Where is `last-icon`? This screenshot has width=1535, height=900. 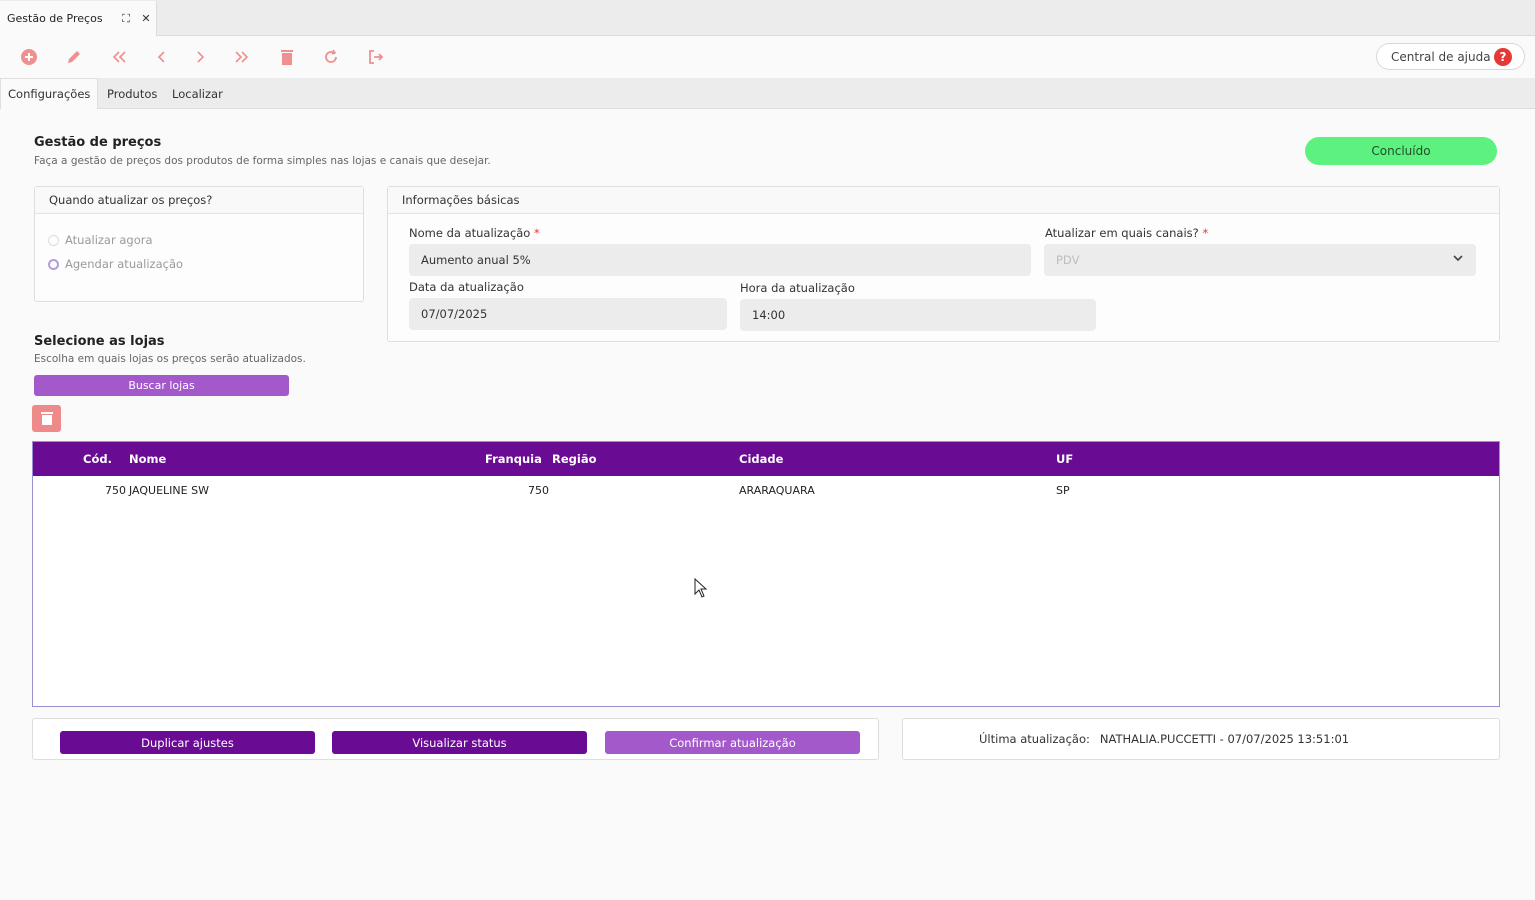
last-icon is located at coordinates (242, 57).